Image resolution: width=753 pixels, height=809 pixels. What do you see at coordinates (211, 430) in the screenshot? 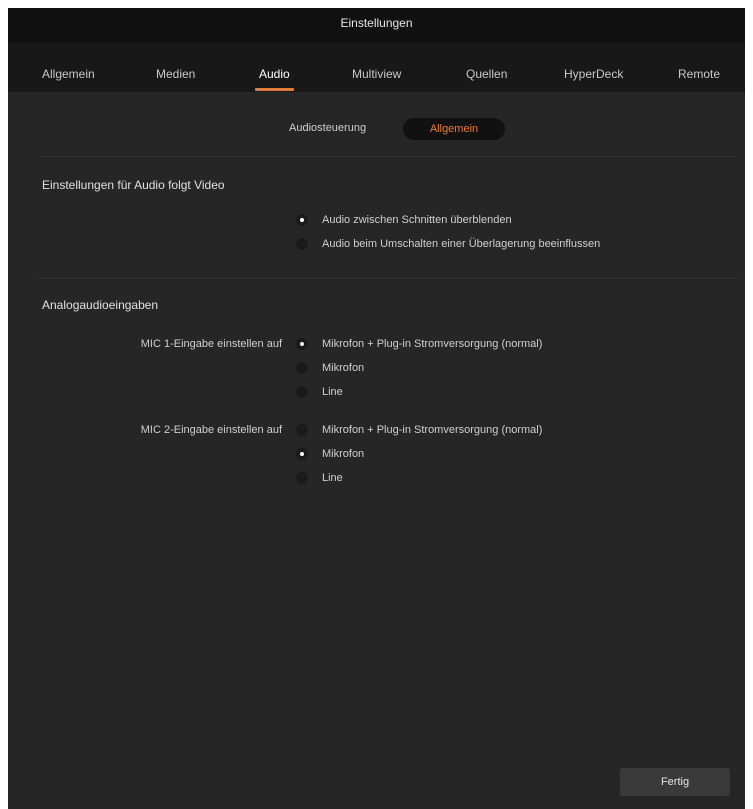
I see `mic2-label: MIC 2-Eingabe einstellen auf` at bounding box center [211, 430].